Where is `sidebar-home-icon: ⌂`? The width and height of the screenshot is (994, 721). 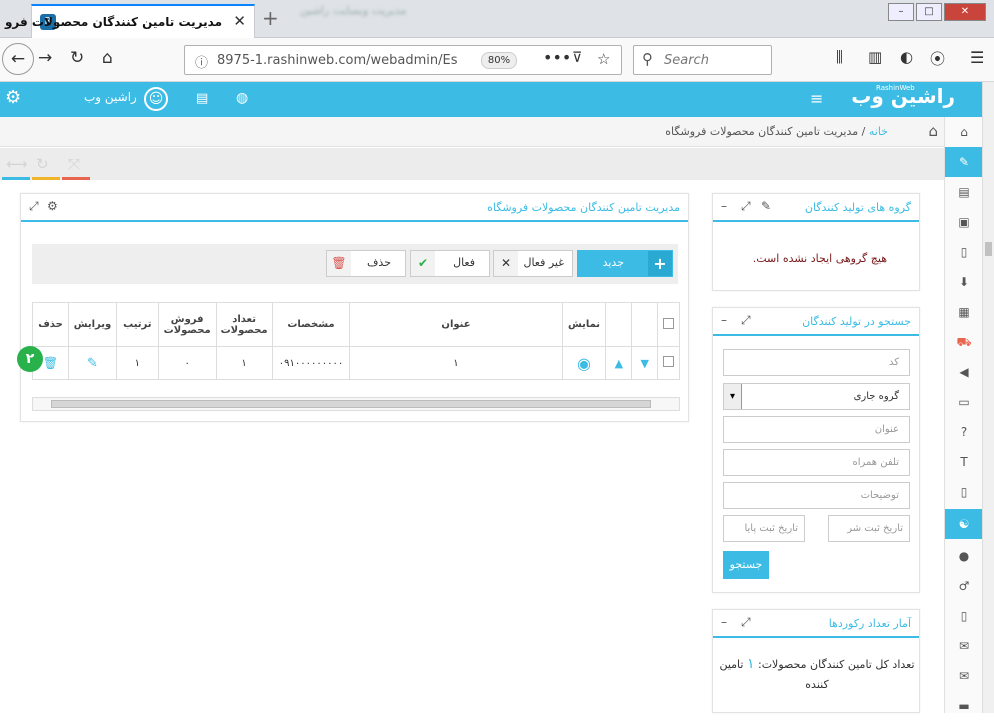
sidebar-home-icon: ⌂ is located at coordinates (964, 132).